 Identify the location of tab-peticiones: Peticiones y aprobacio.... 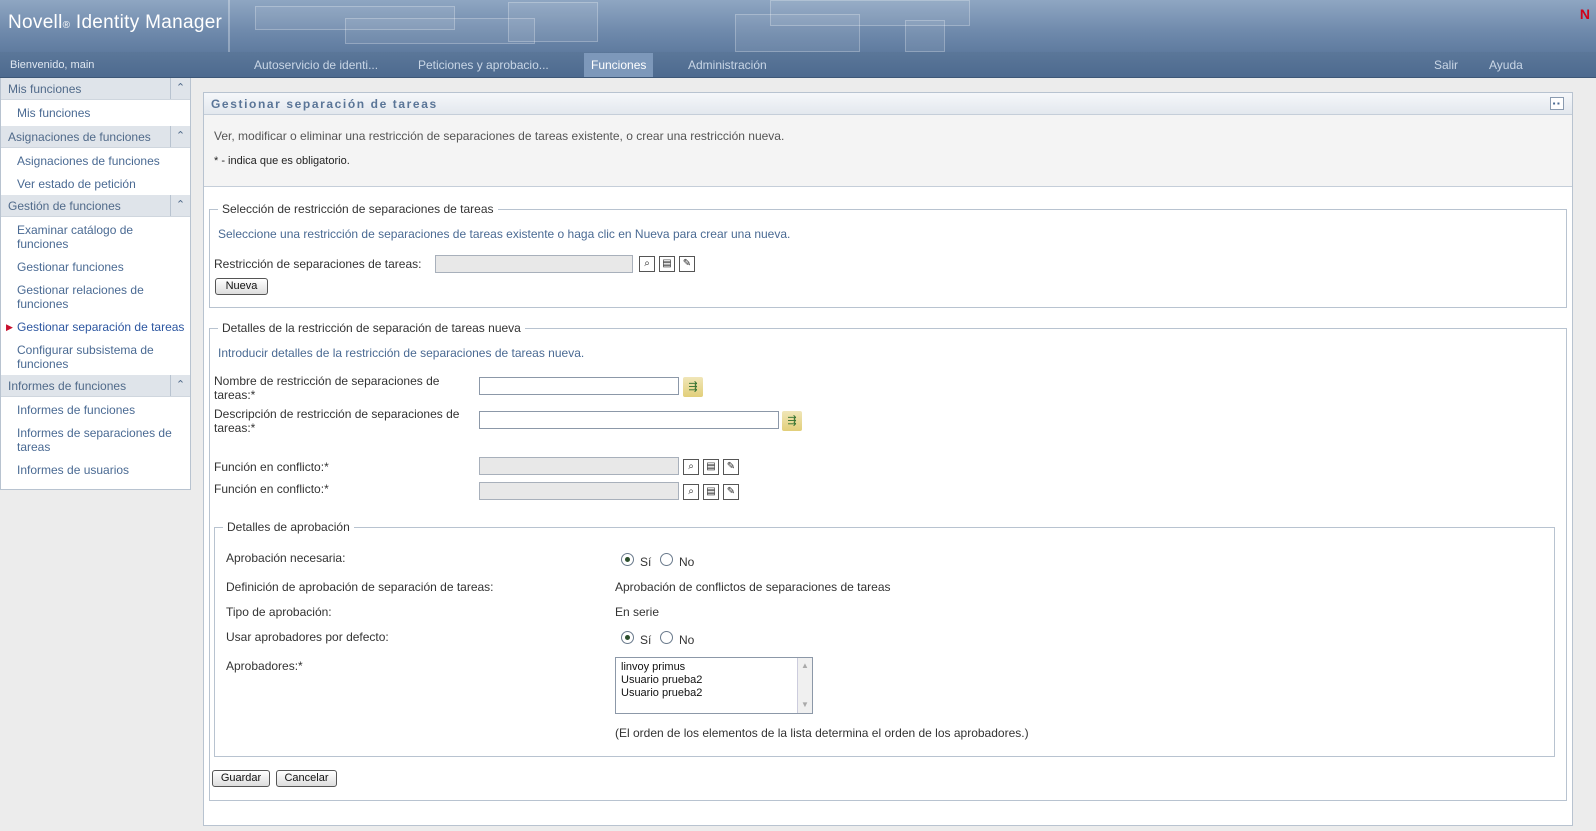
(483, 65).